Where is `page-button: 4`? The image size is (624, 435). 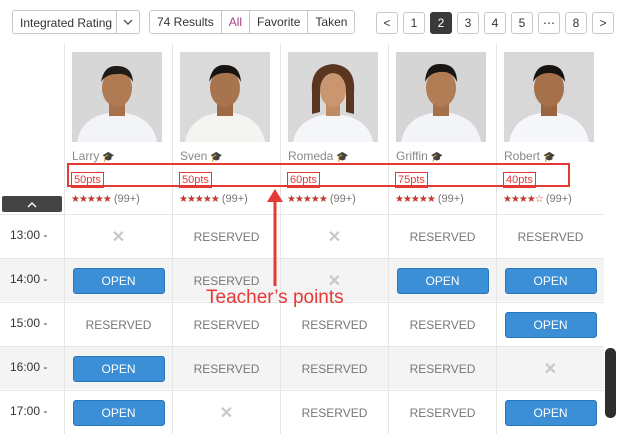 page-button: 4 is located at coordinates (495, 23).